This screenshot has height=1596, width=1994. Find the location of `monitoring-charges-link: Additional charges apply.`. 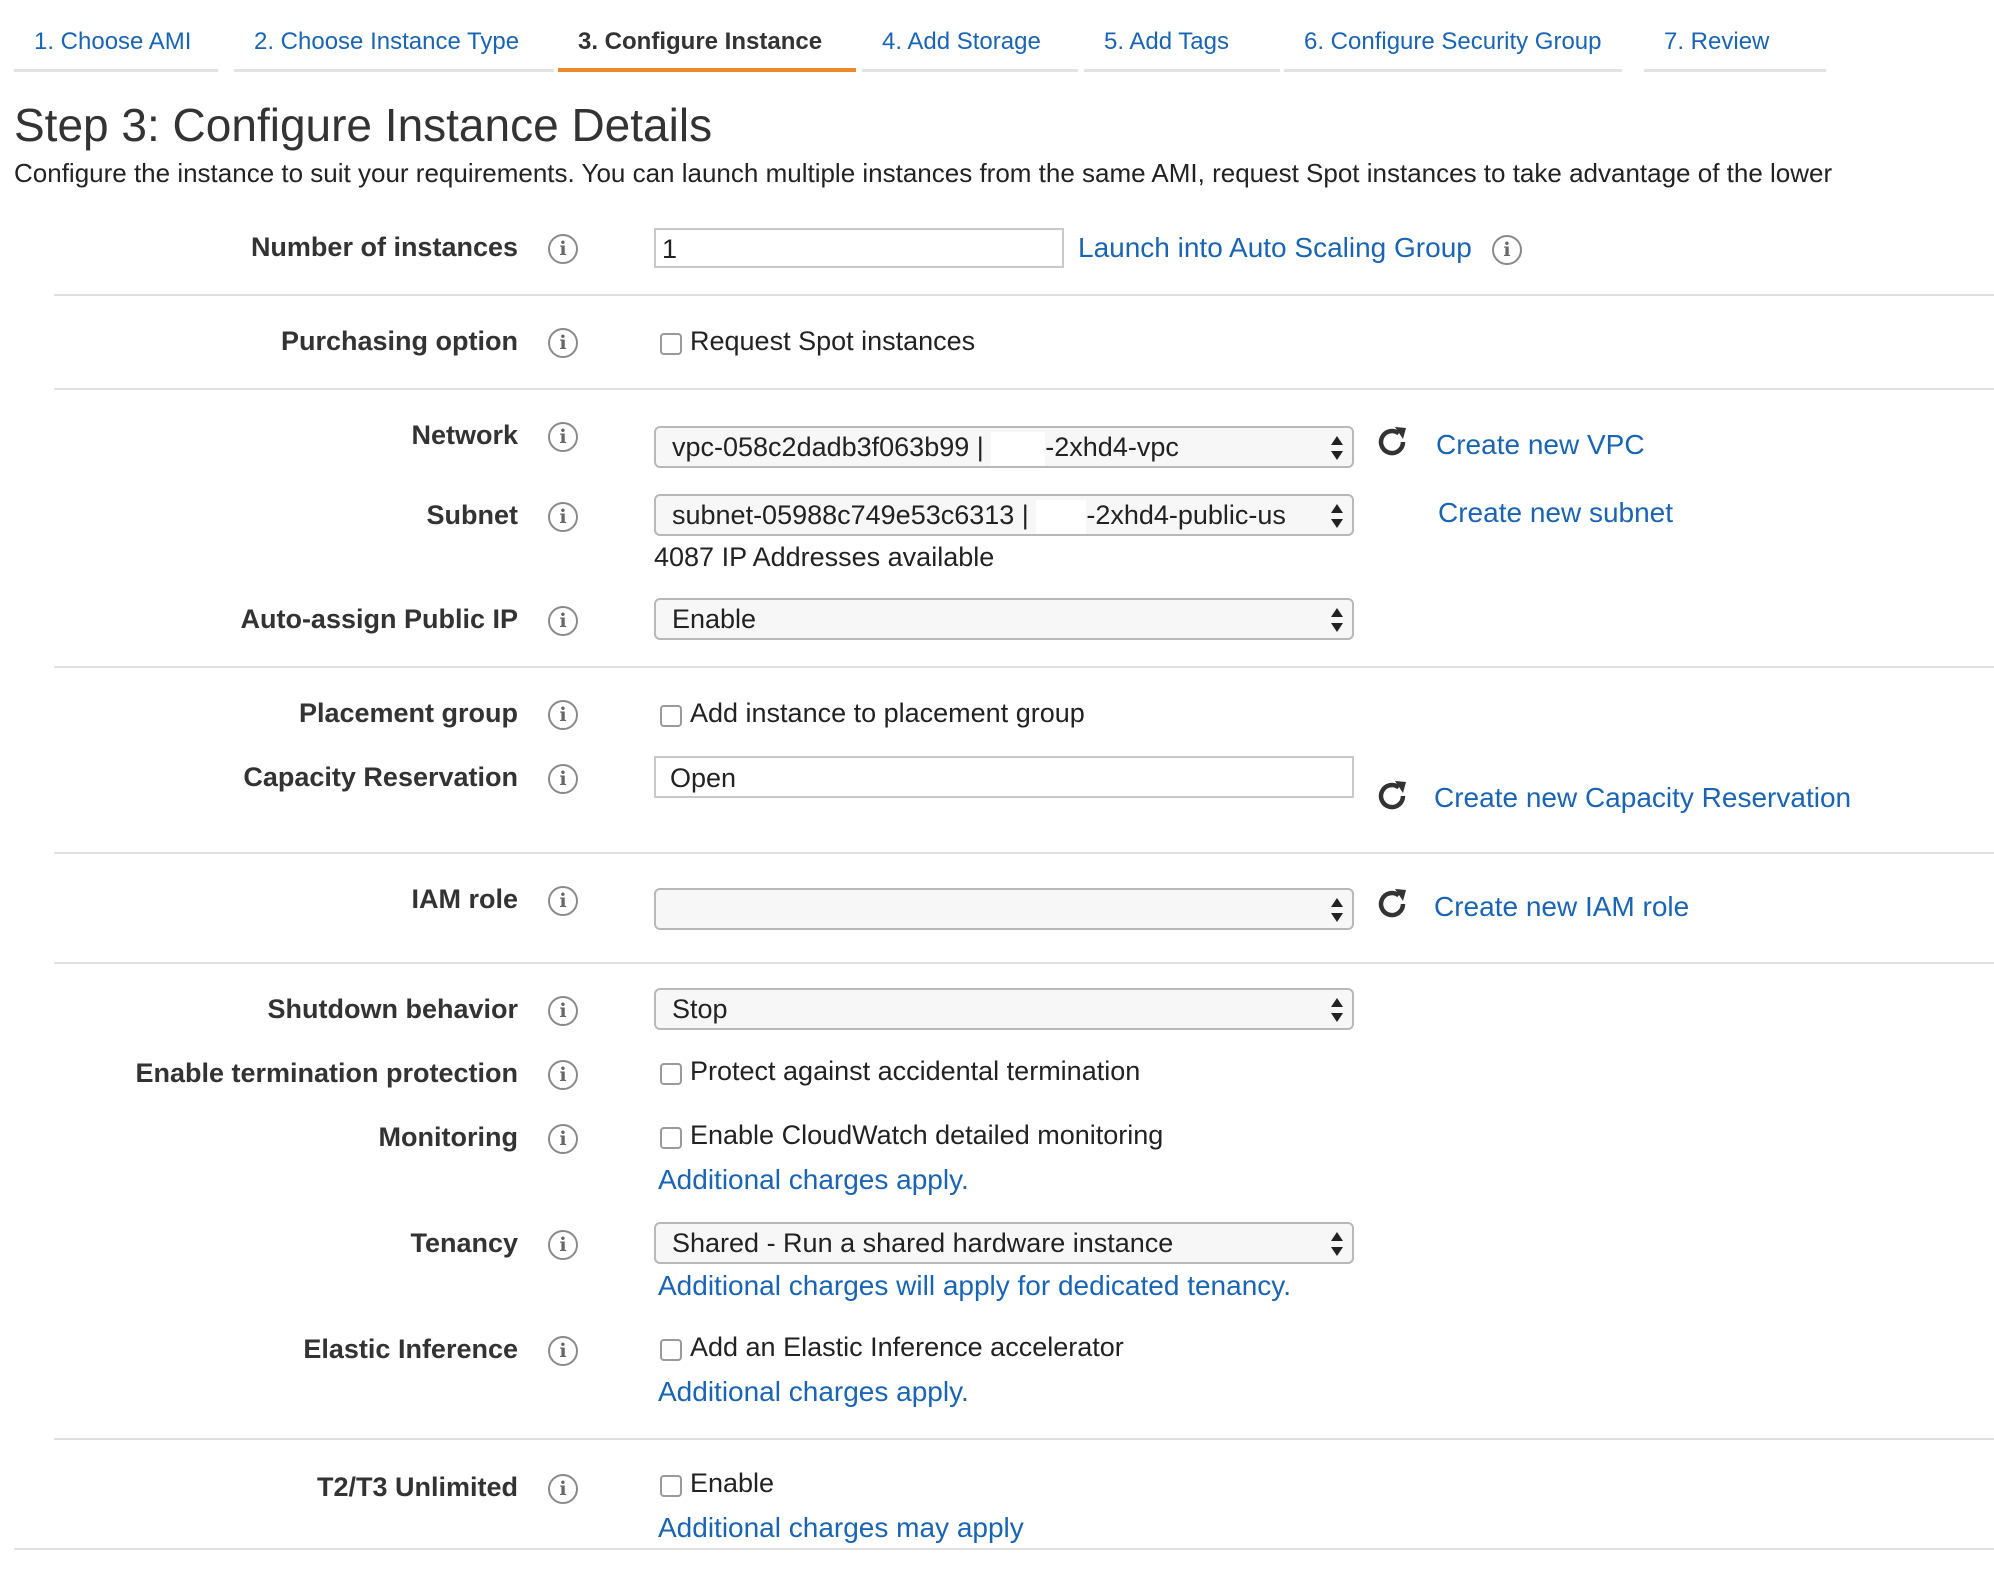

monitoring-charges-link: Additional charges apply. is located at coordinates (813, 1180).